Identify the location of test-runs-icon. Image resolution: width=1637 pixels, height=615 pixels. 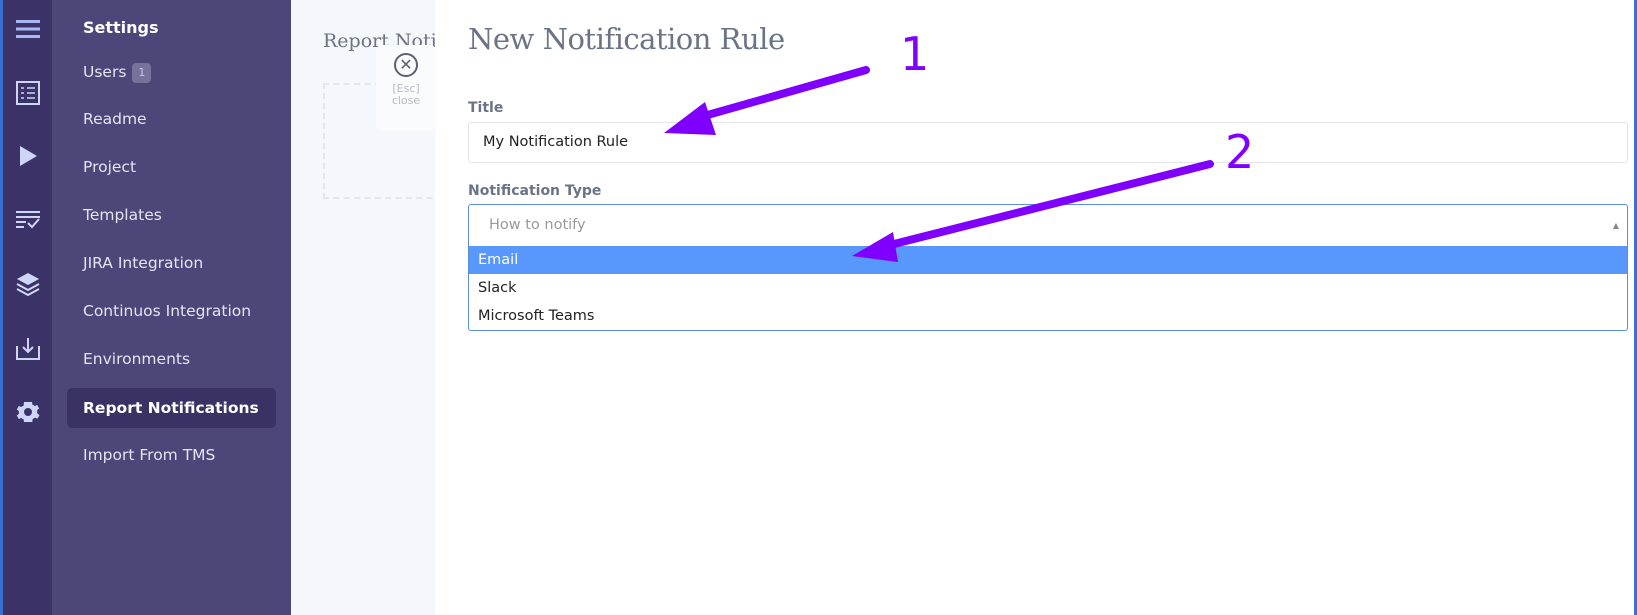
(28, 220).